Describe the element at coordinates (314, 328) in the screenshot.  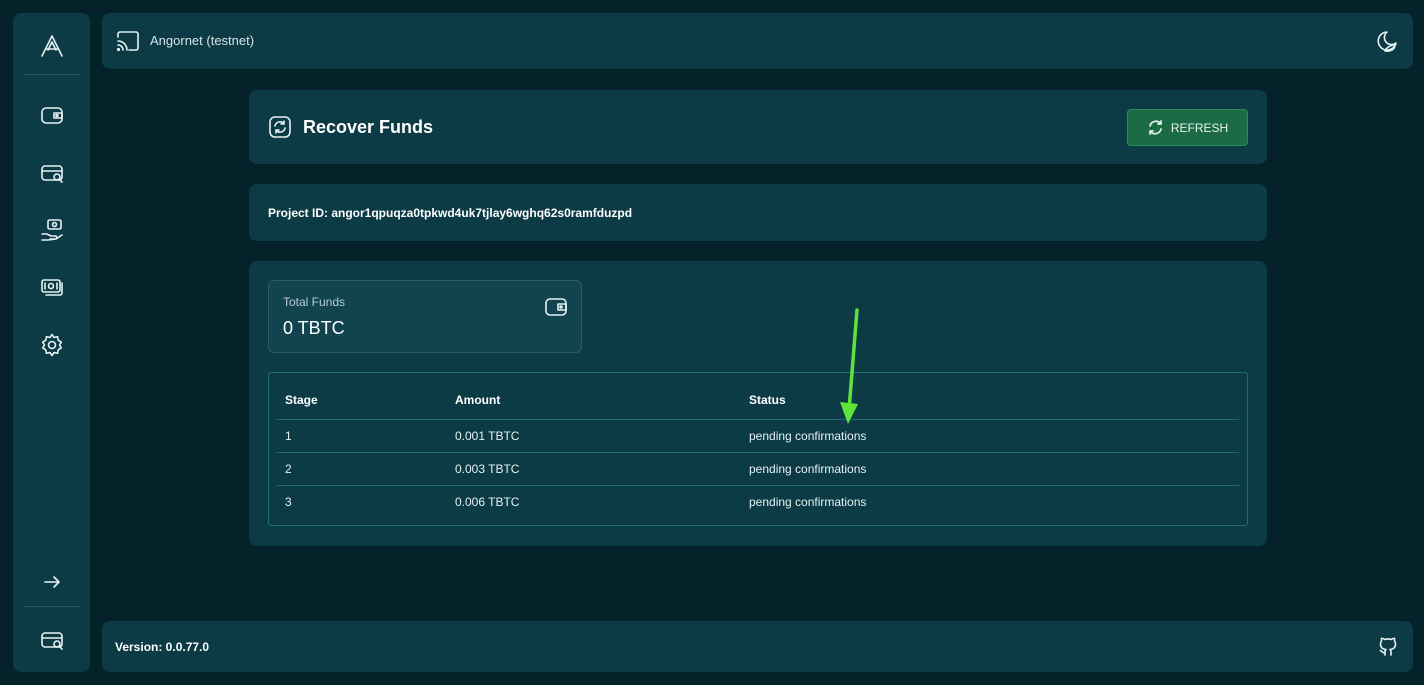
I see `total-funds-value: 0 TBTC` at that location.